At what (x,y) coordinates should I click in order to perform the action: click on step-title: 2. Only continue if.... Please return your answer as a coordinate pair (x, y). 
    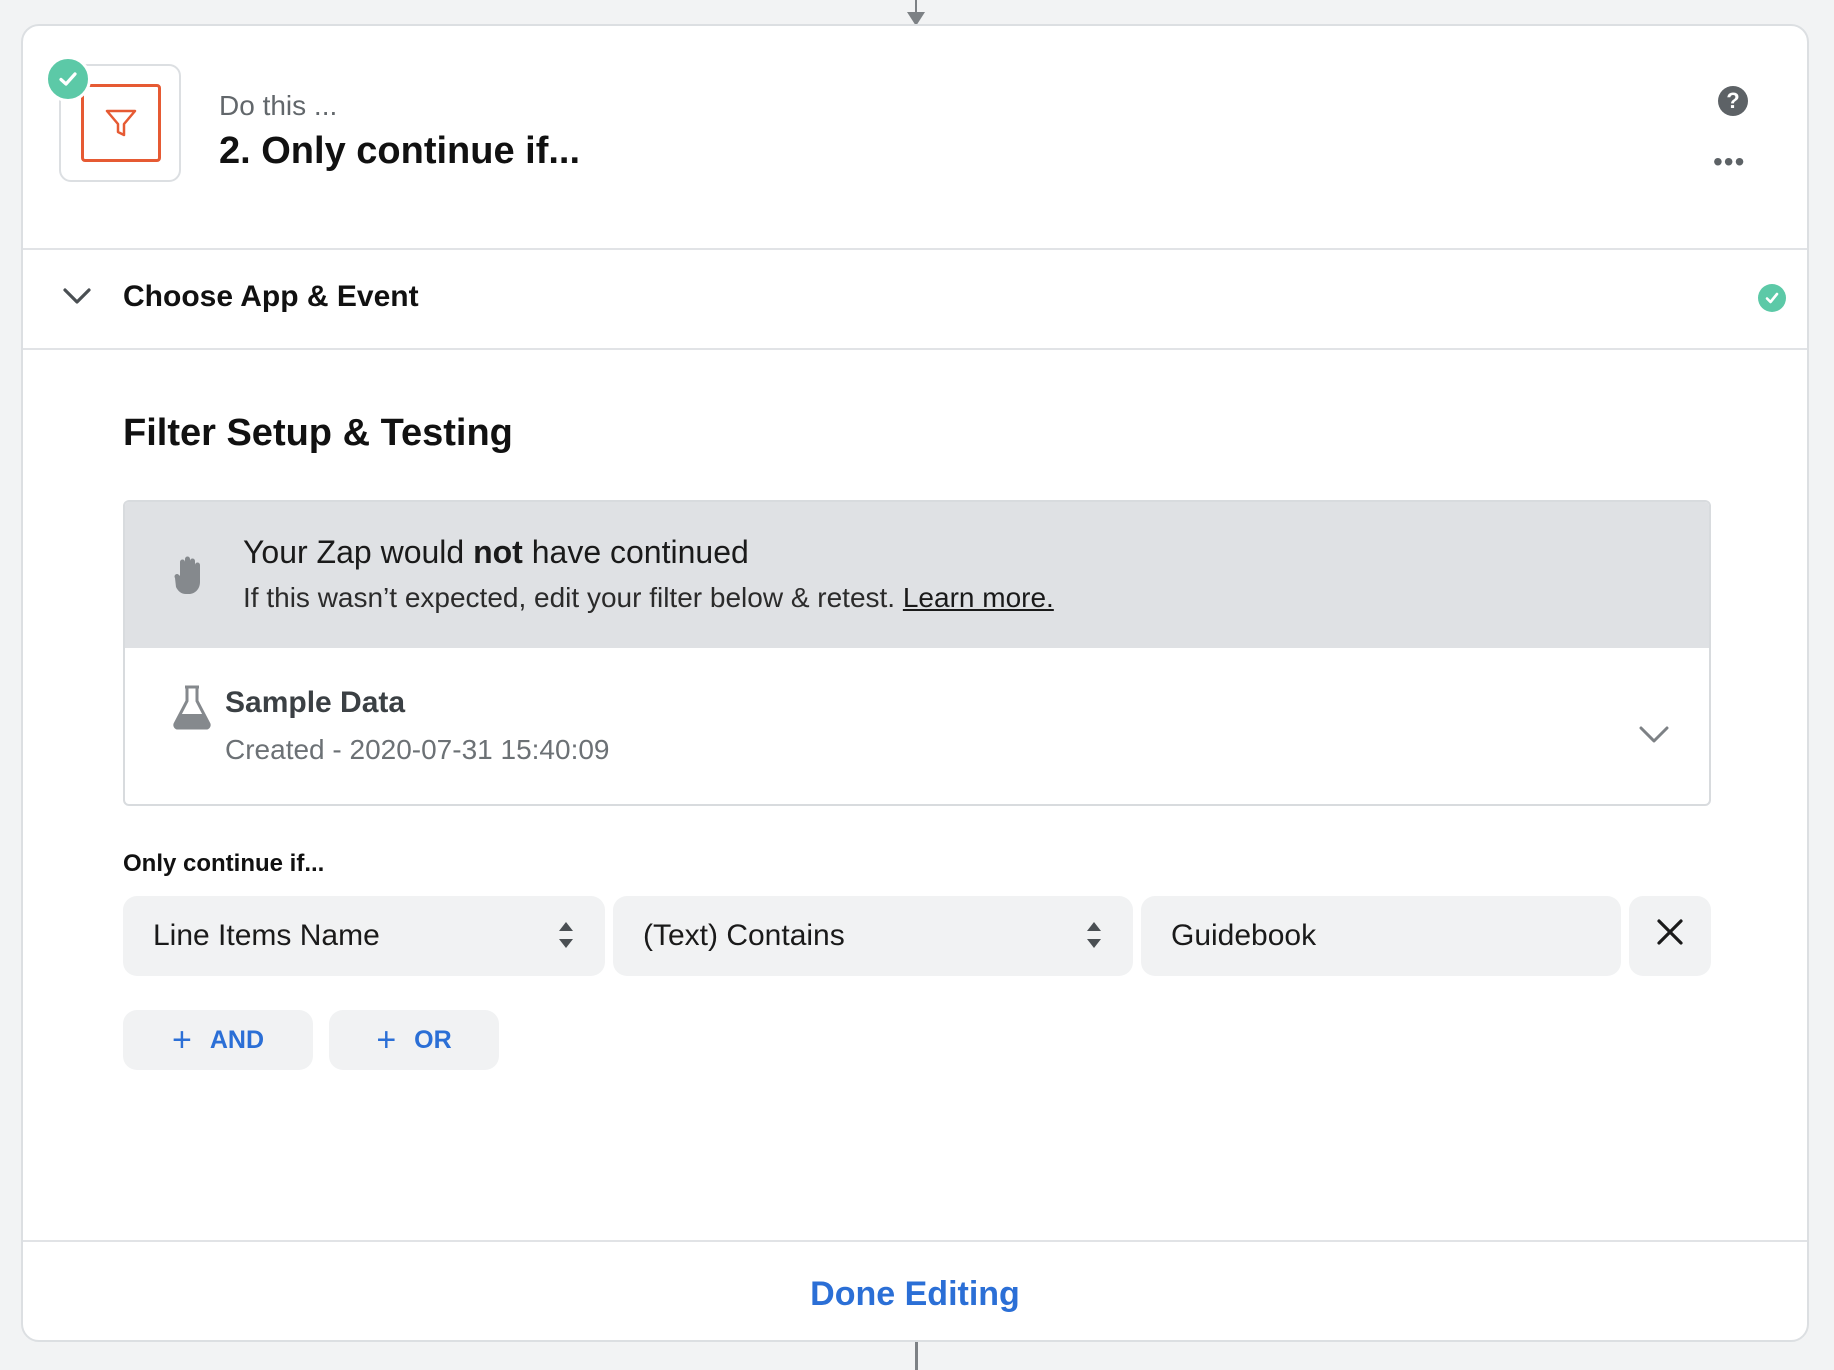
    Looking at the image, I should click on (399, 151).